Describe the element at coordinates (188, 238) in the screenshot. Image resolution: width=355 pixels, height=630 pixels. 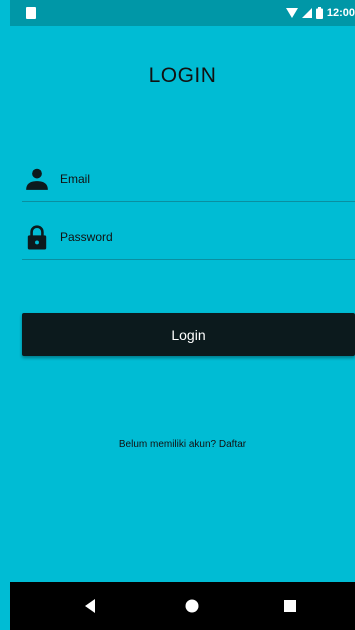
I see `password-field: Password` at that location.